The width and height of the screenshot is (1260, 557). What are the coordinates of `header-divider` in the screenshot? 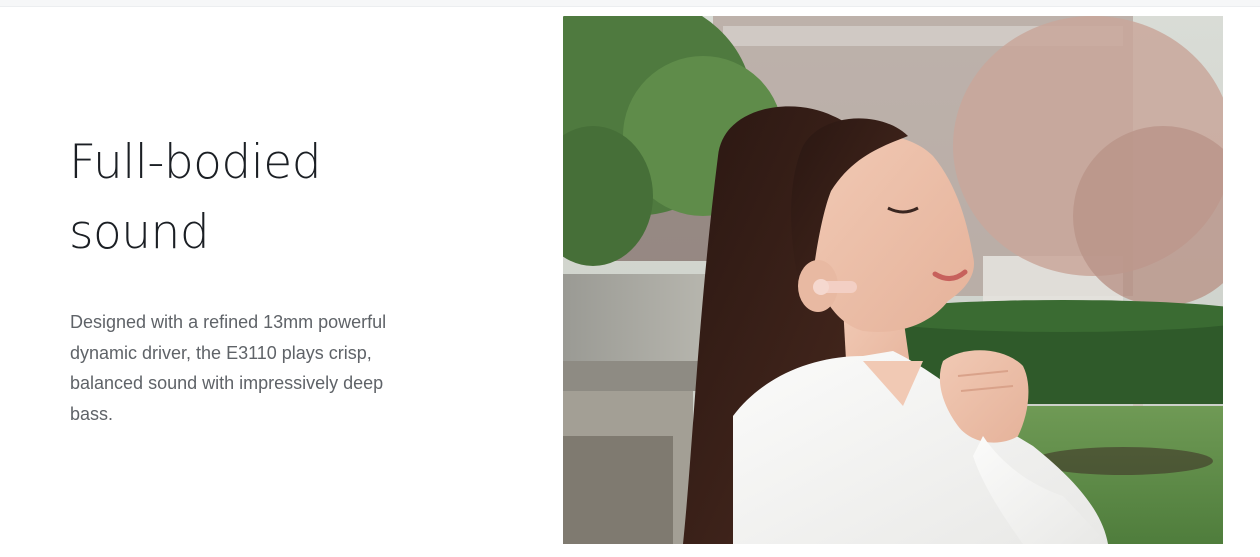 It's located at (630, 3).